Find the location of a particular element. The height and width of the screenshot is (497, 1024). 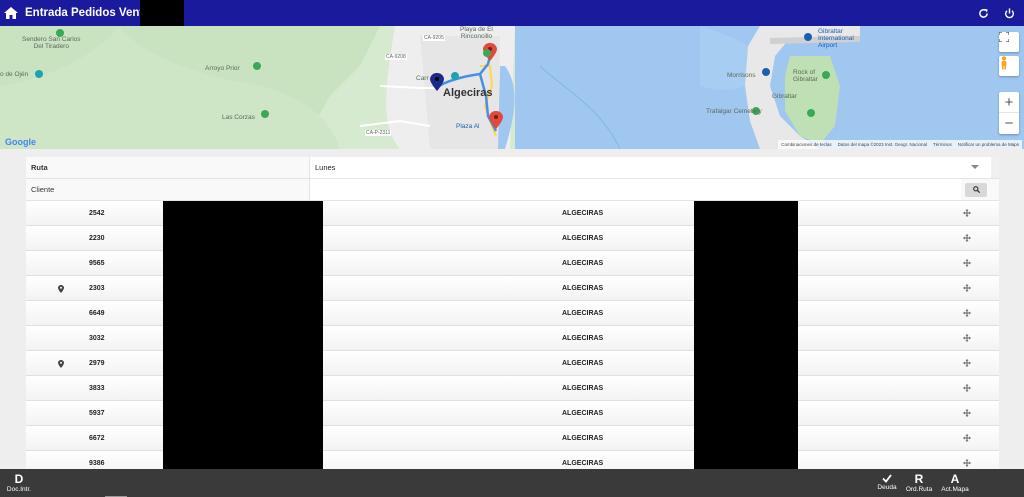

map-label-rock: Rock of Gibraltar is located at coordinates (805, 76).